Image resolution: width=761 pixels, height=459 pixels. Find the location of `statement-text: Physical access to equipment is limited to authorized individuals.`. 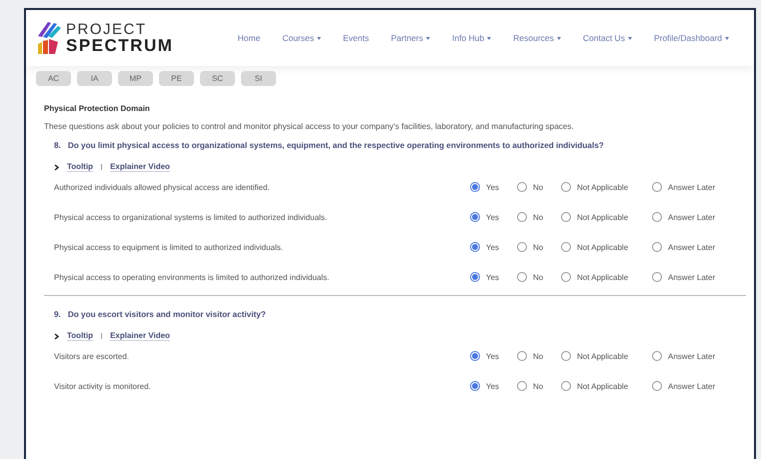

statement-text: Physical access to equipment is limited to authorized individuals. is located at coordinates (169, 247).